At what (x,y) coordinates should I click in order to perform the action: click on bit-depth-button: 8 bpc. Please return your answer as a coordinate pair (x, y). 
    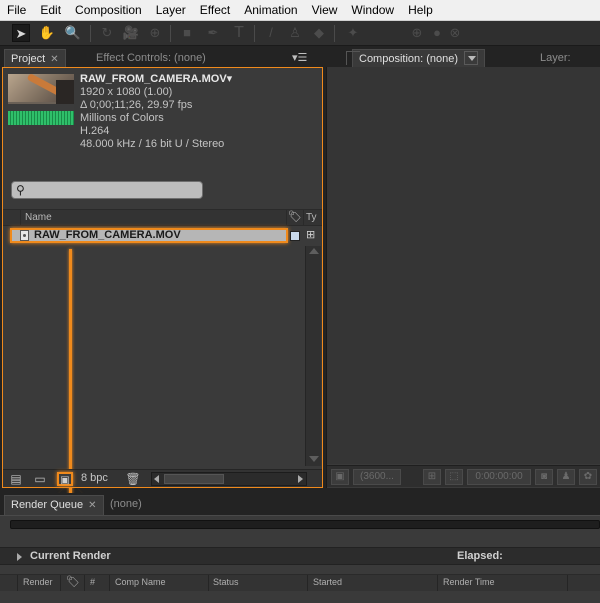
    Looking at the image, I should click on (94, 478).